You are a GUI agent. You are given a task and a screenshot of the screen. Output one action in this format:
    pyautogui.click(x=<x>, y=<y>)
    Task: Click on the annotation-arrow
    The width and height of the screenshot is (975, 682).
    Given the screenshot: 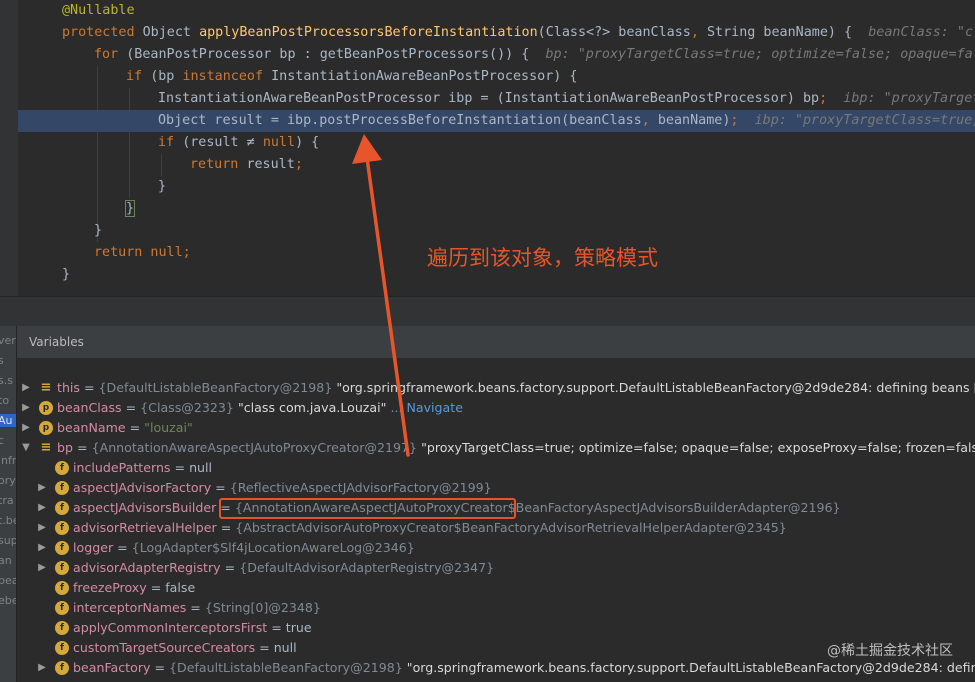 What is the action you would take?
    pyautogui.click(x=381, y=295)
    